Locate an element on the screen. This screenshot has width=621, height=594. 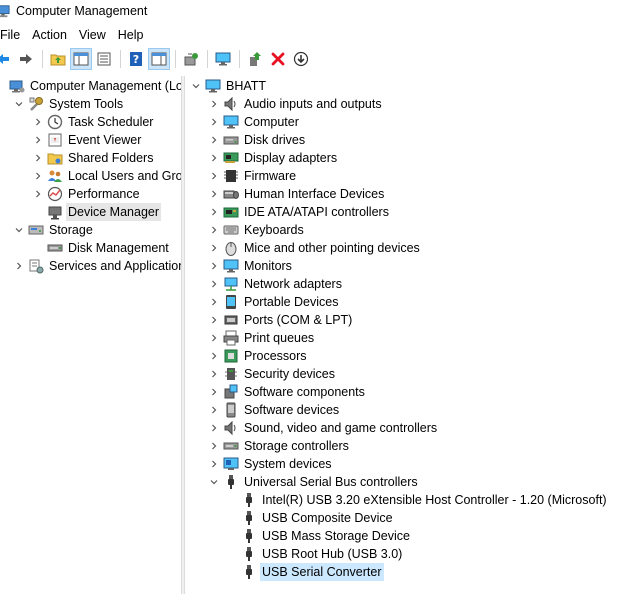
menu-action: Action is located at coordinates (49, 35).